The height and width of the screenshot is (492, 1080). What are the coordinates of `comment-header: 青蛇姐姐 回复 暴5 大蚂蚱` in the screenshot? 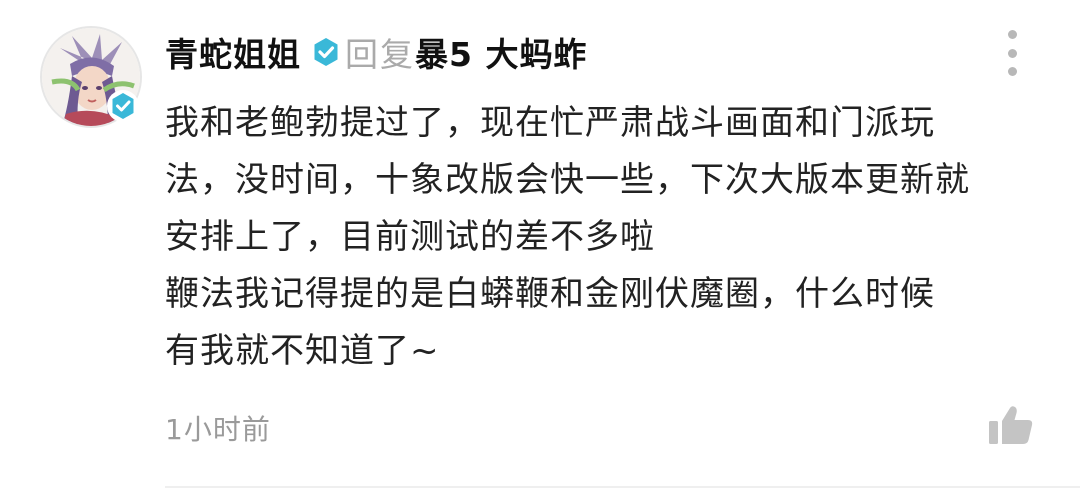 It's located at (376, 52).